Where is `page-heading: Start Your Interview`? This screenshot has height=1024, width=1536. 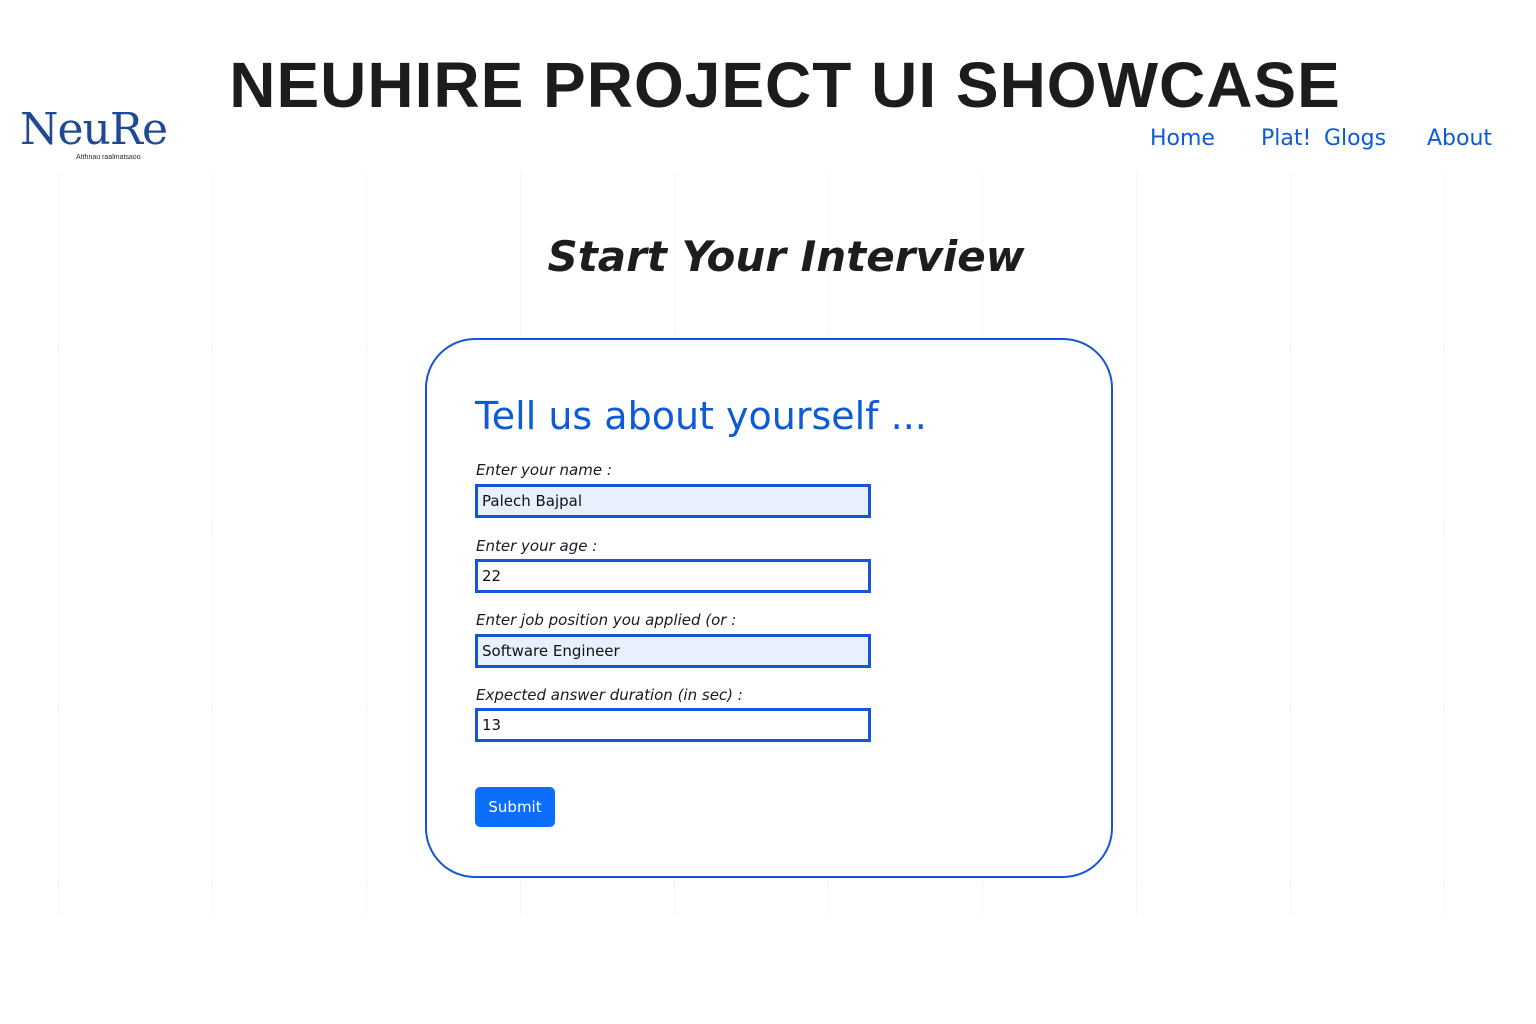 page-heading: Start Your Interview is located at coordinates (786, 256).